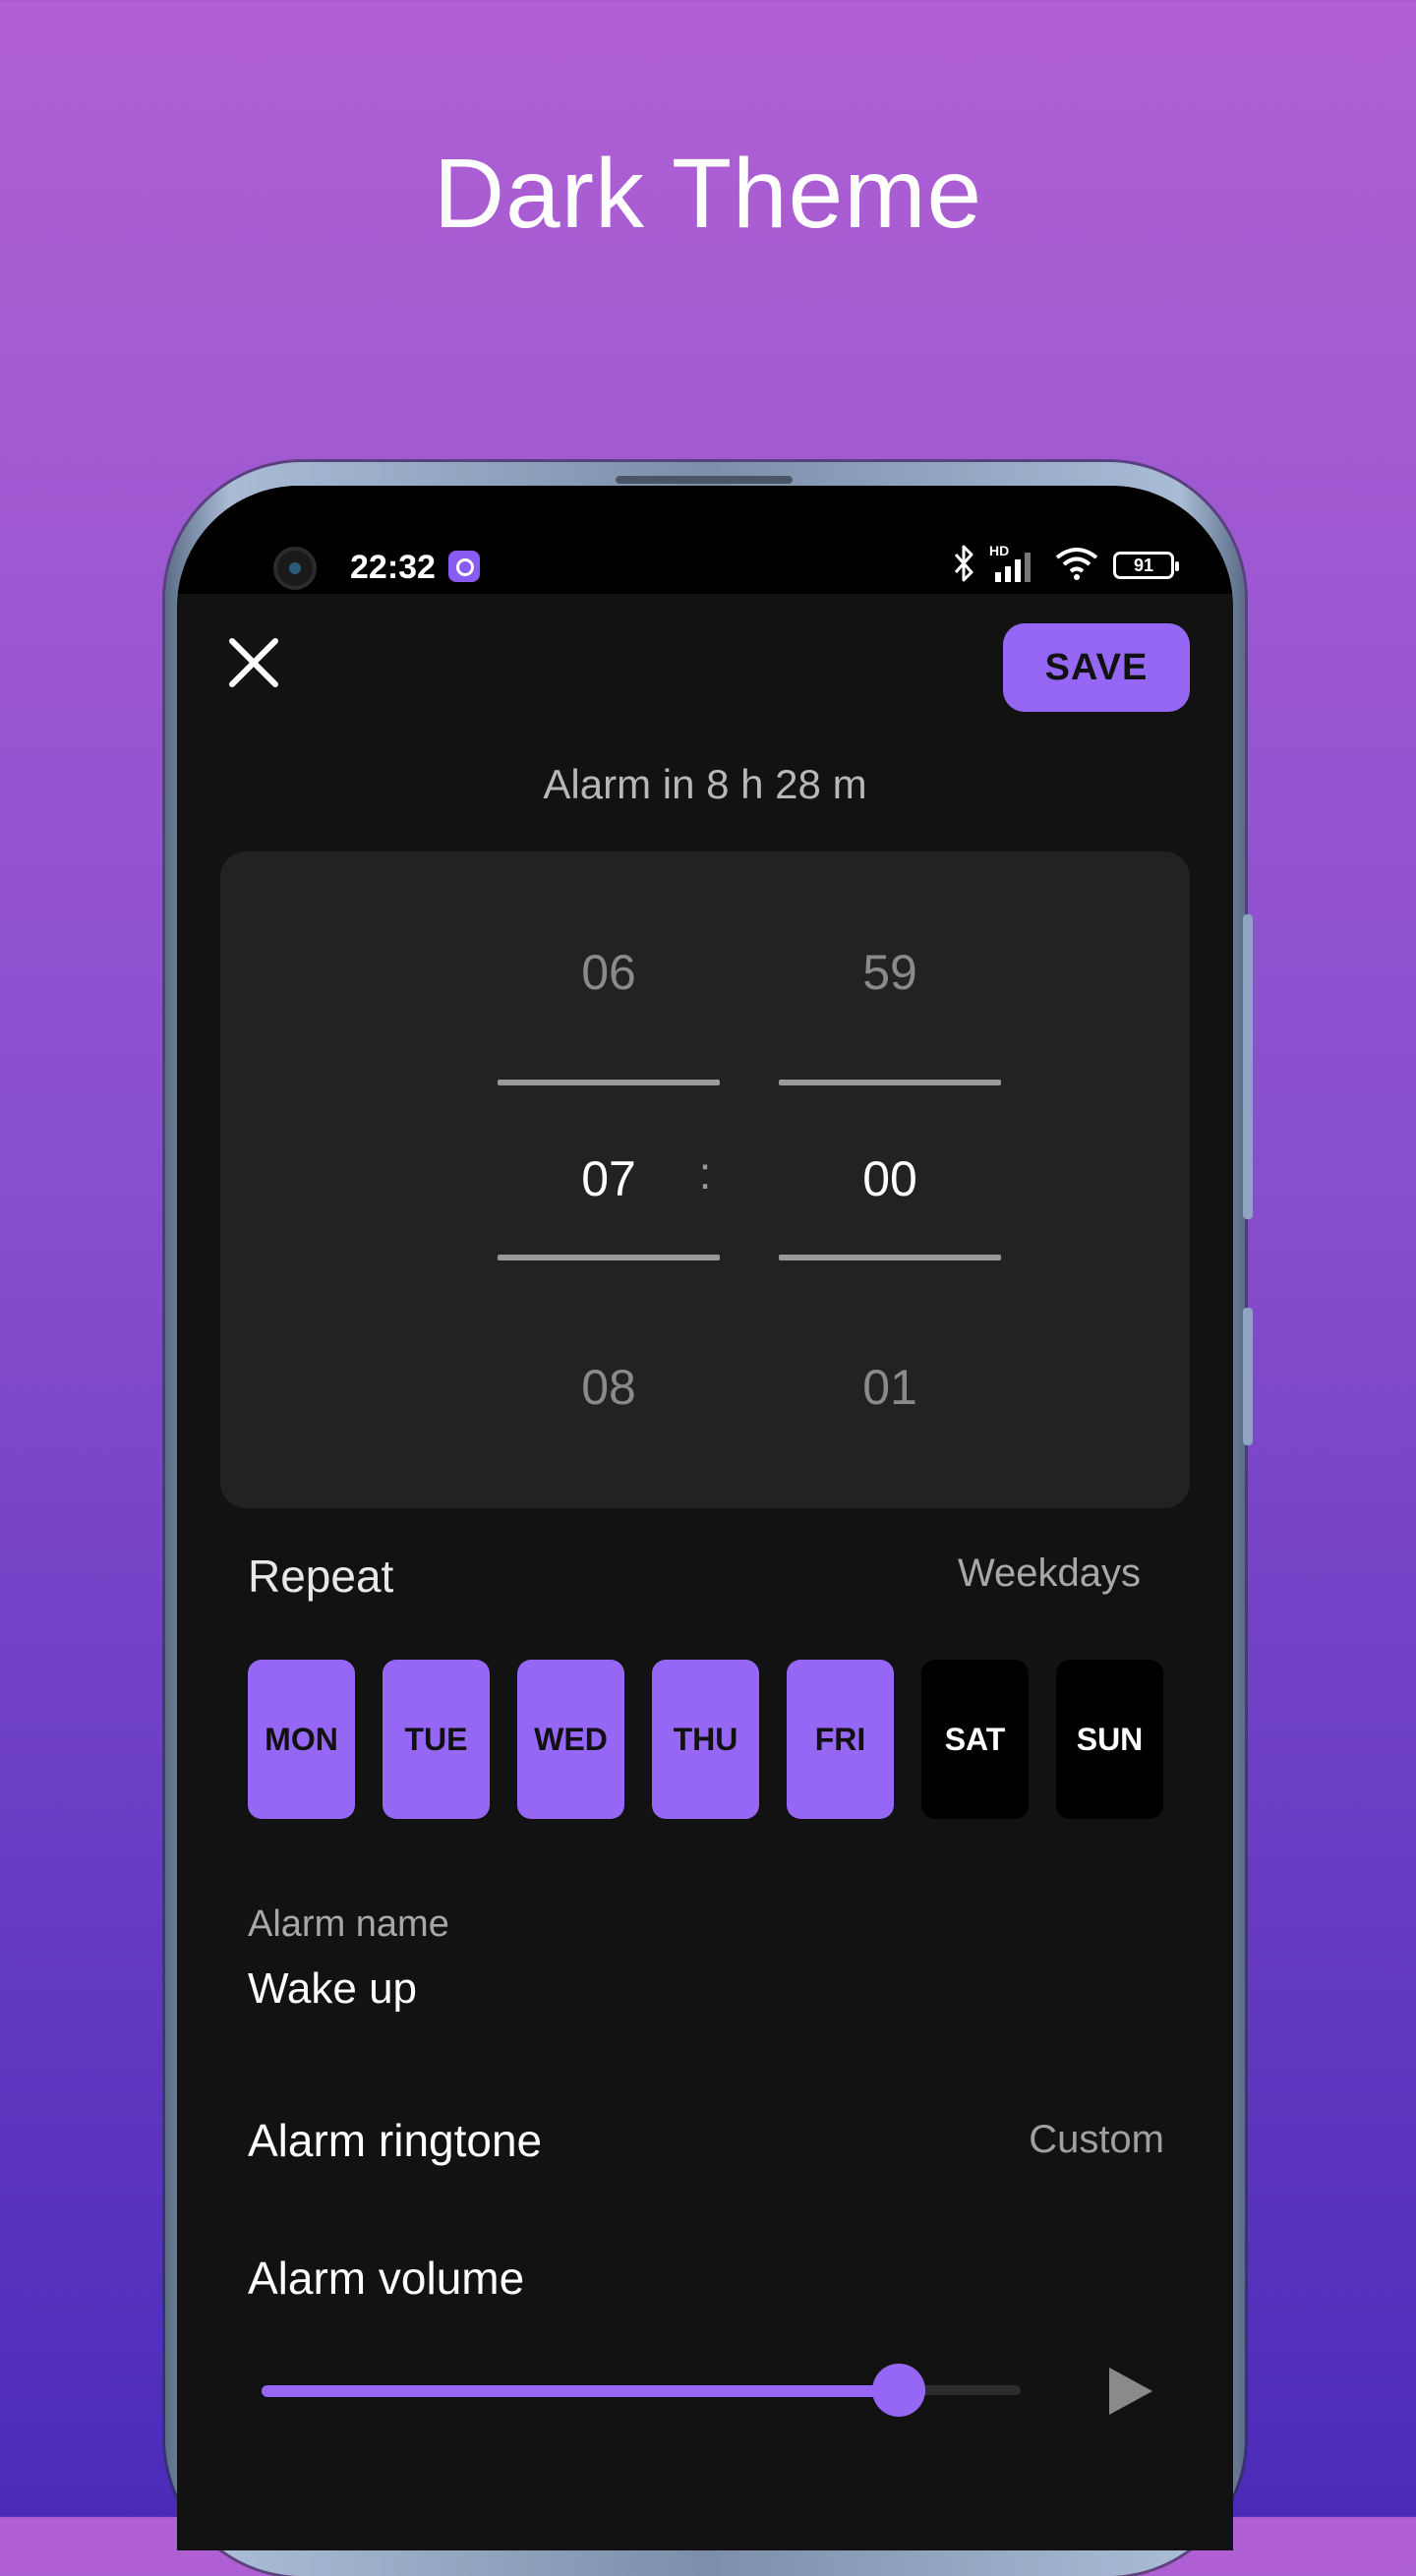 The width and height of the screenshot is (1416, 2576). What do you see at coordinates (705, 540) in the screenshot?
I see `status-bar: 22:32 HD 91` at bounding box center [705, 540].